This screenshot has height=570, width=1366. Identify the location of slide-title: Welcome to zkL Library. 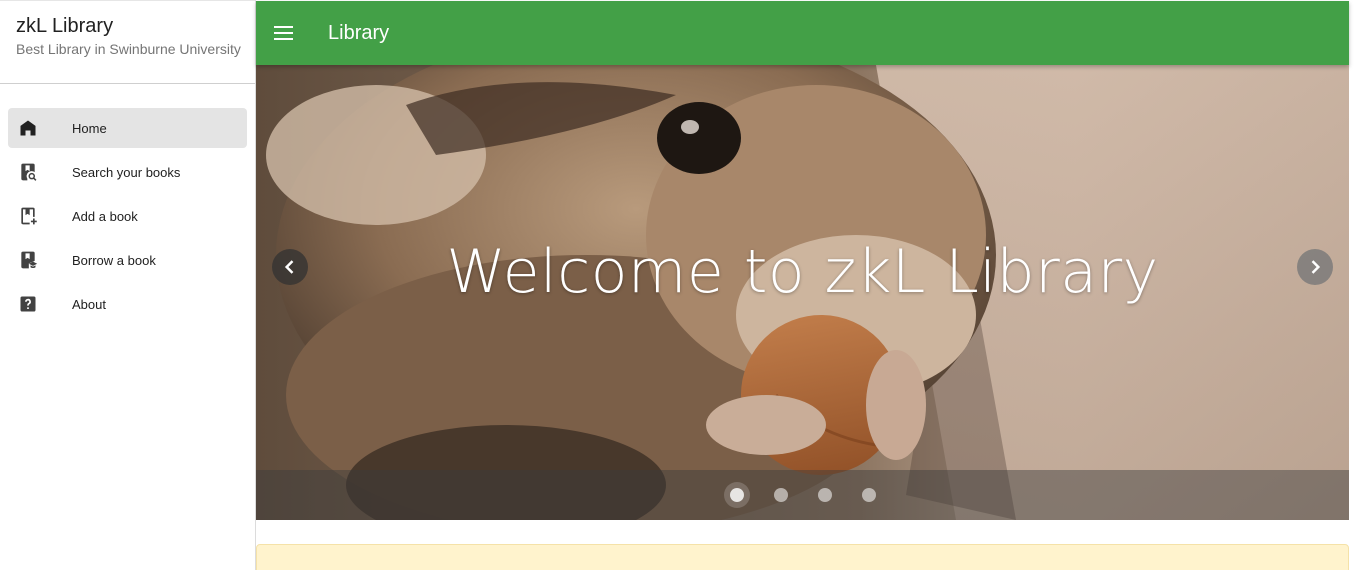
(802, 272).